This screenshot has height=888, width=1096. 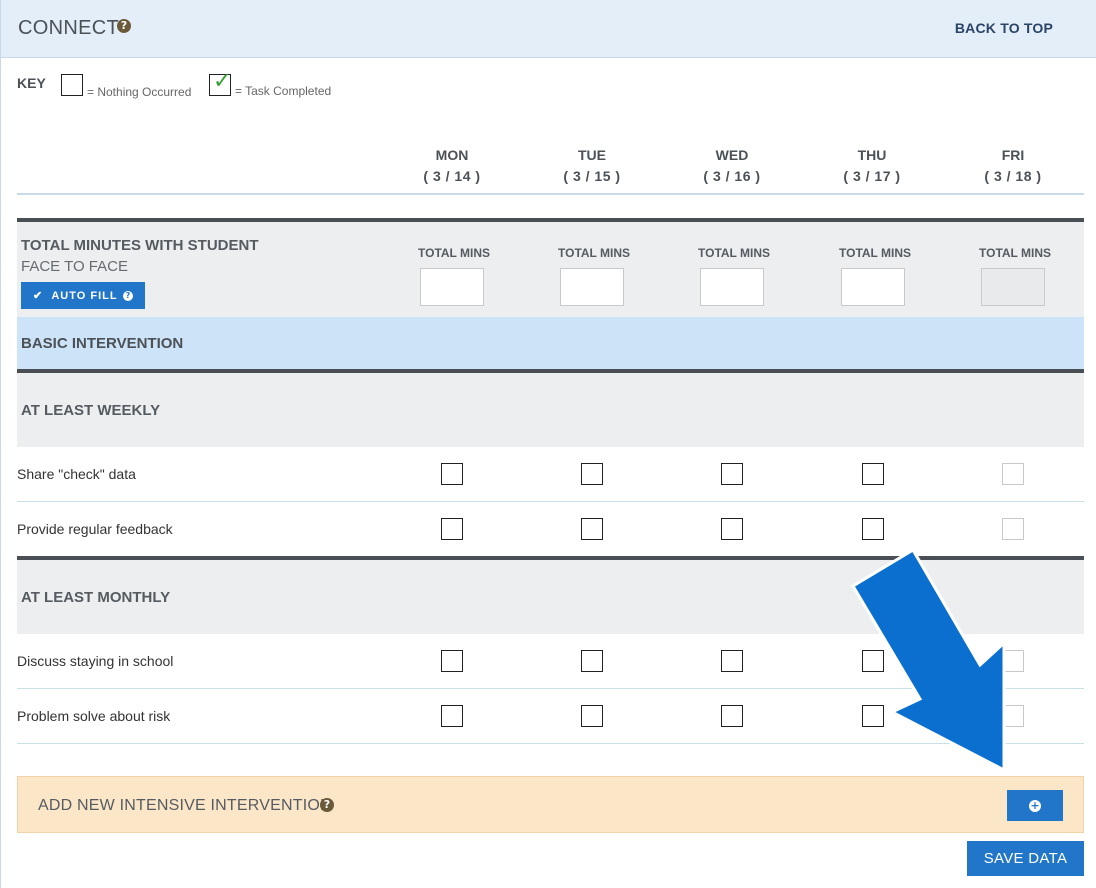 I want to click on day-header-thu: THU( 3 / 17 ), so click(x=872, y=165).